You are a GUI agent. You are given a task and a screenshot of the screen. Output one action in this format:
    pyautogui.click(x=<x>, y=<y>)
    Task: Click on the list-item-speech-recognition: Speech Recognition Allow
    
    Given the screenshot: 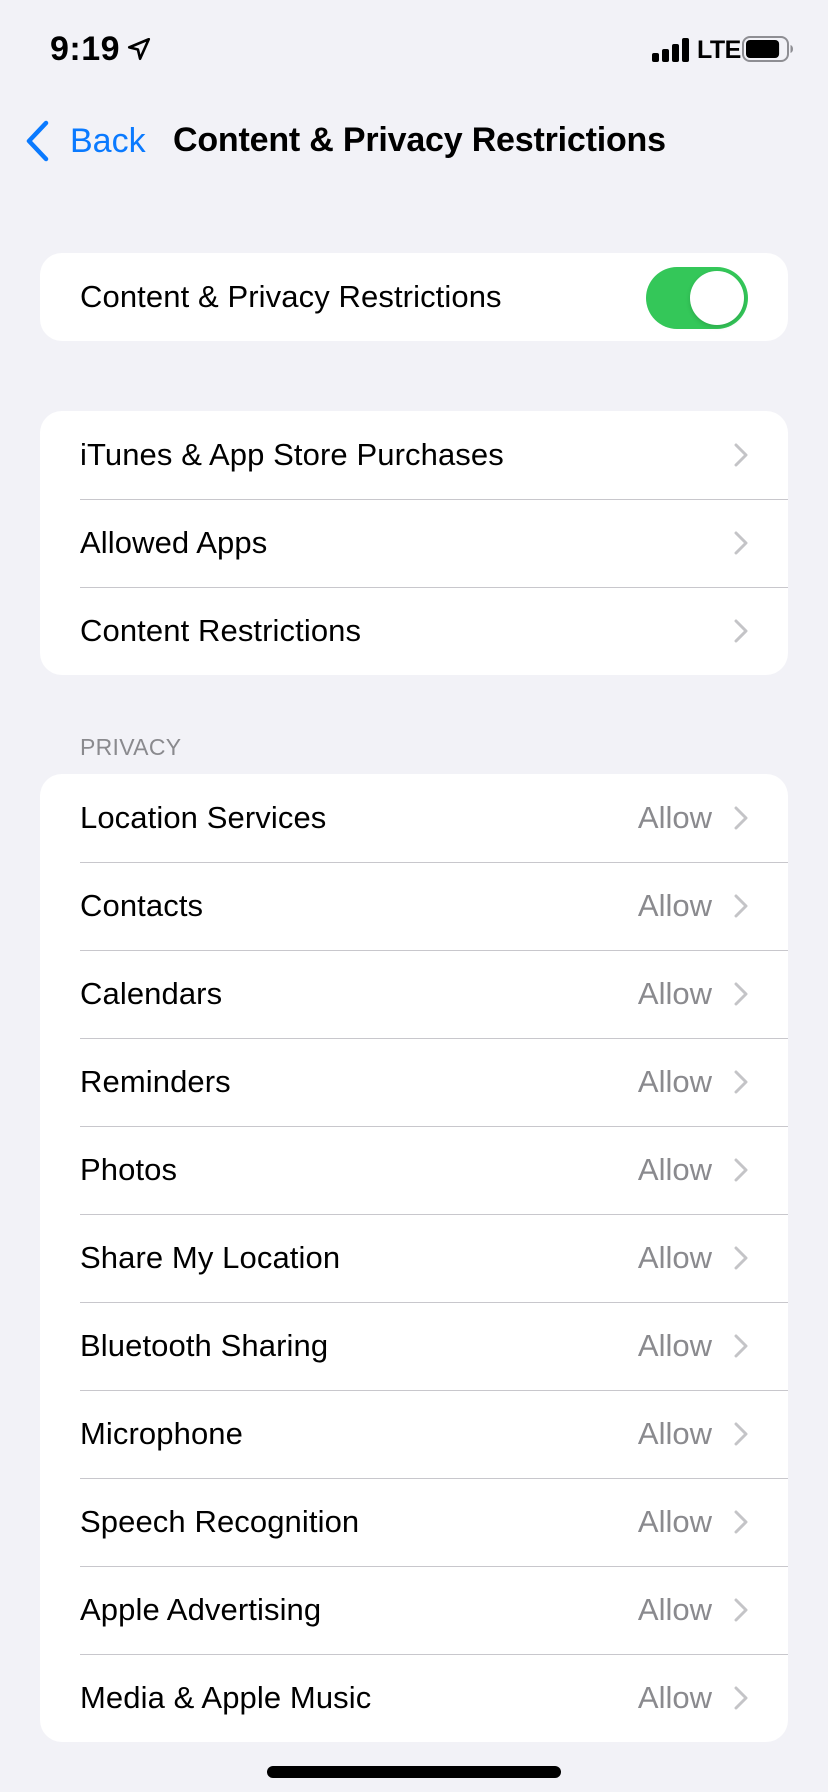 What is the action you would take?
    pyautogui.click(x=414, y=1522)
    